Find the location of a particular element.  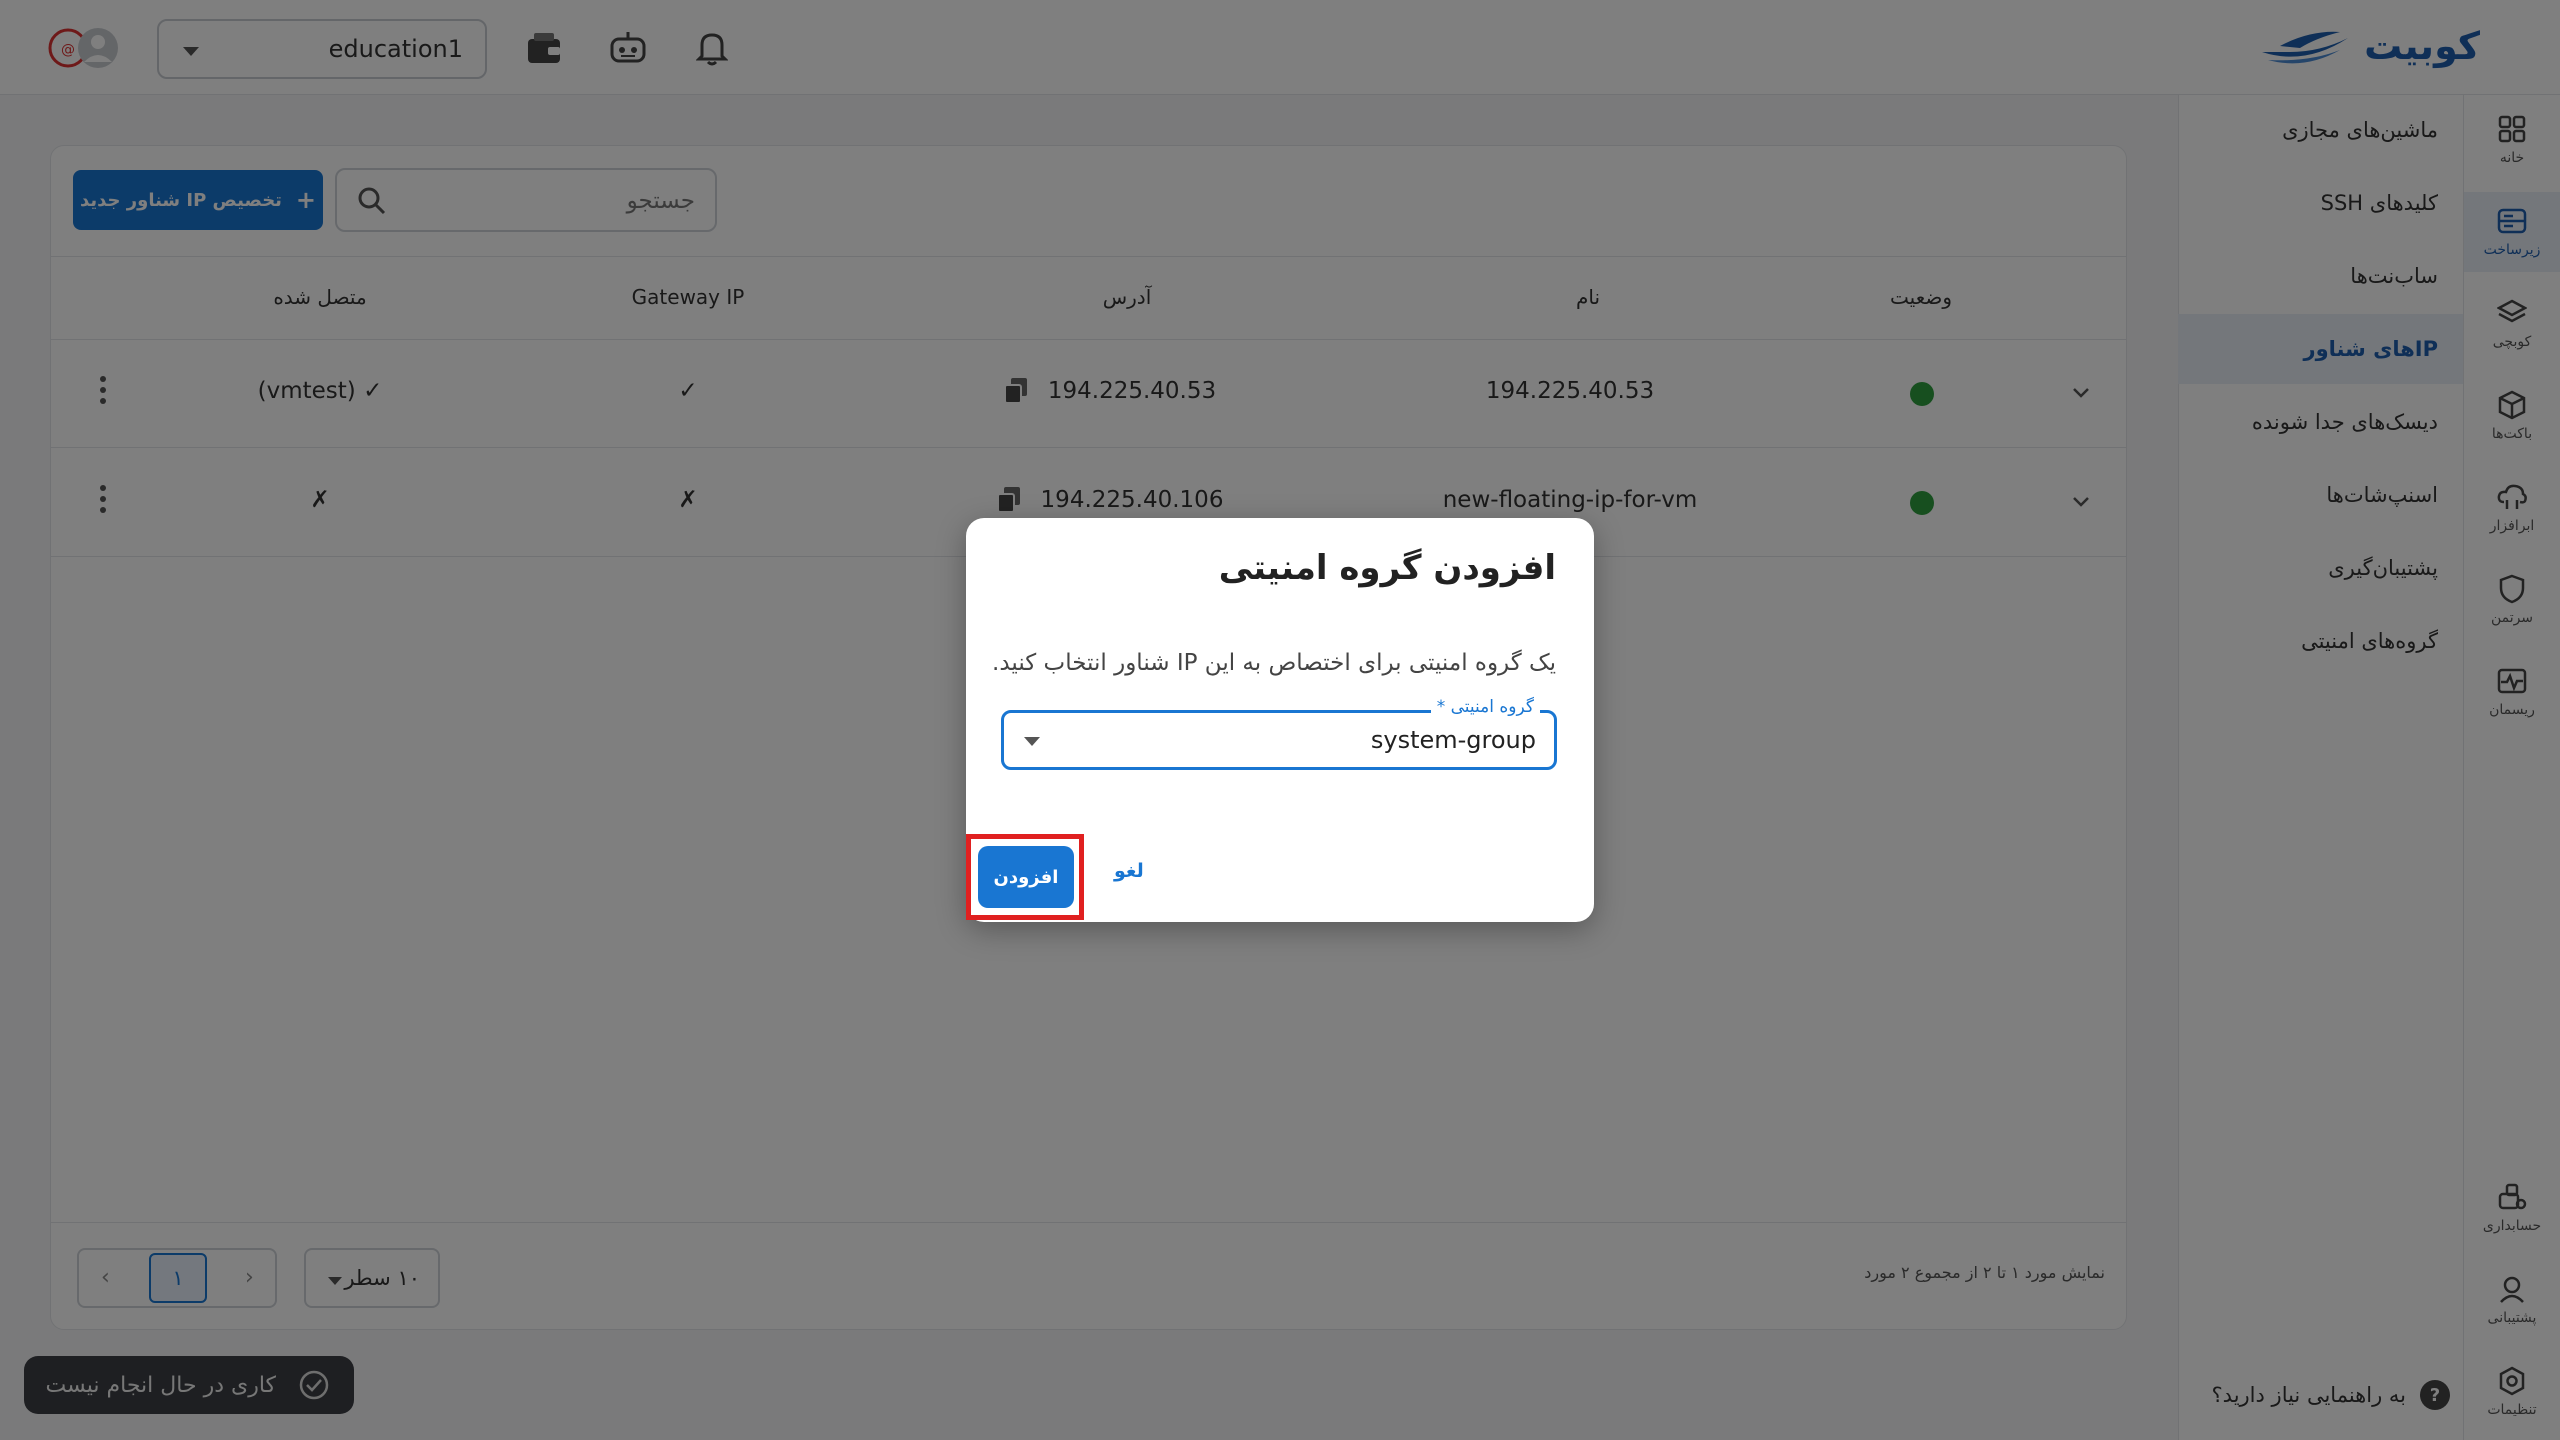

dialog-title: افزودن گروه امنیتی is located at coordinates (1387, 568).